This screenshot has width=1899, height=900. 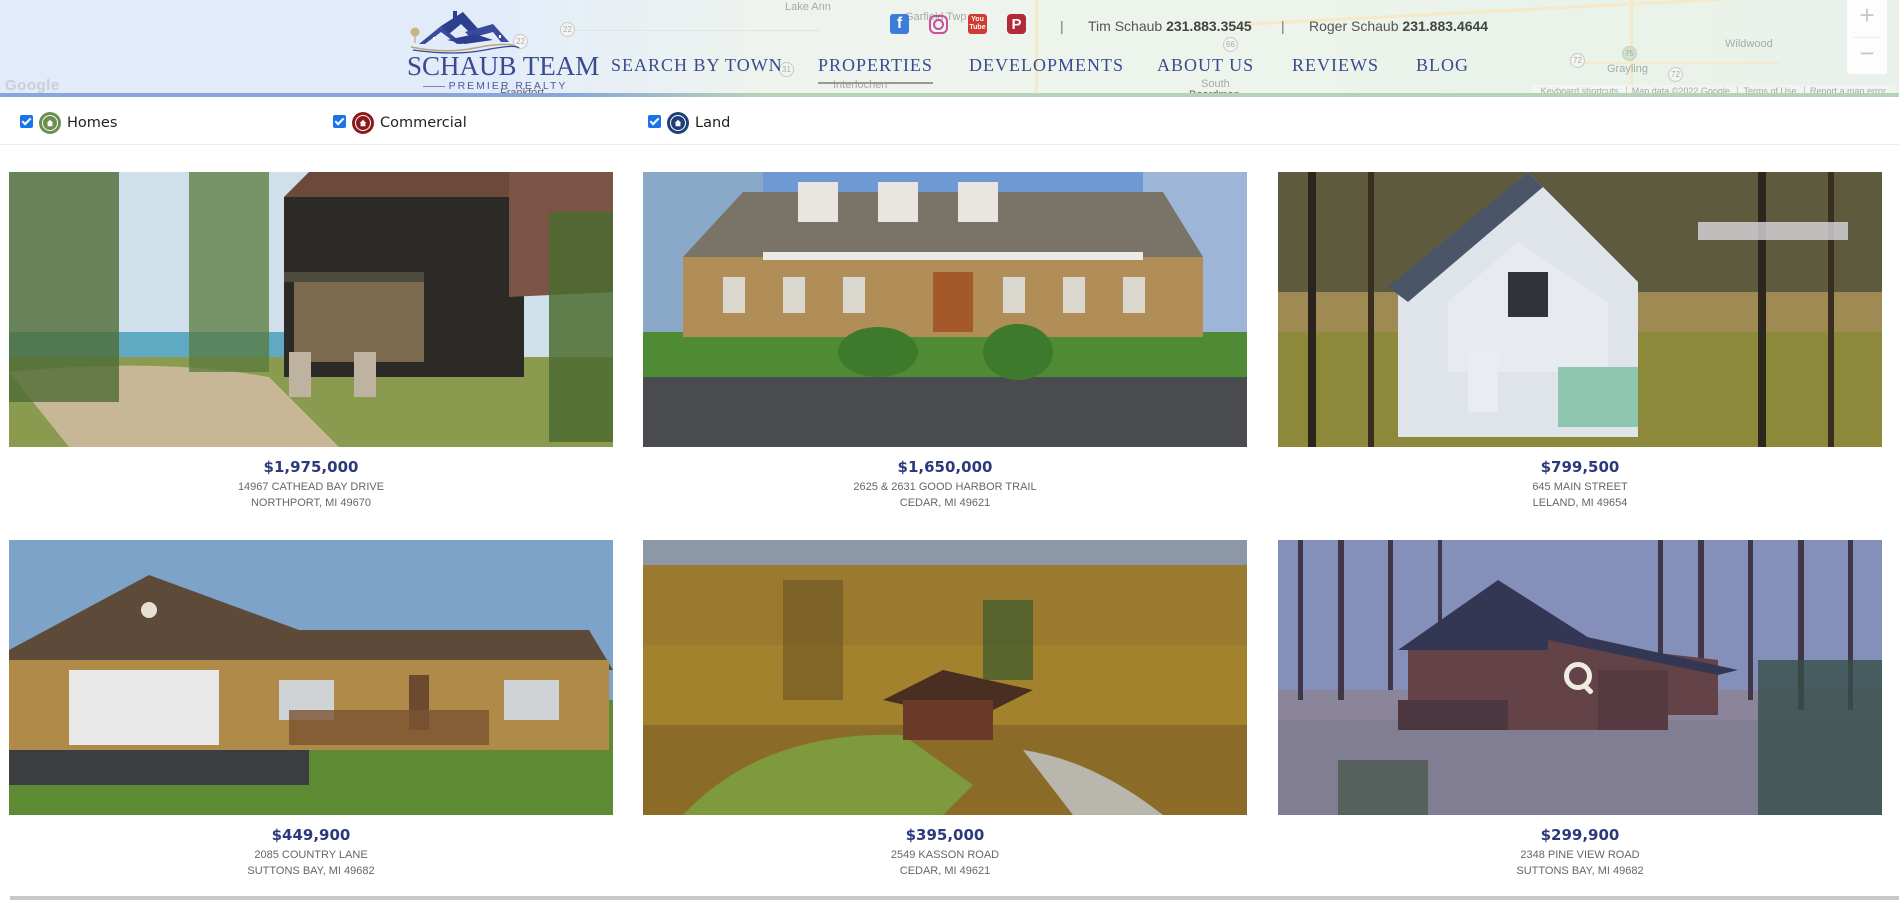 I want to click on commercial-checkbox, so click(x=339, y=121).